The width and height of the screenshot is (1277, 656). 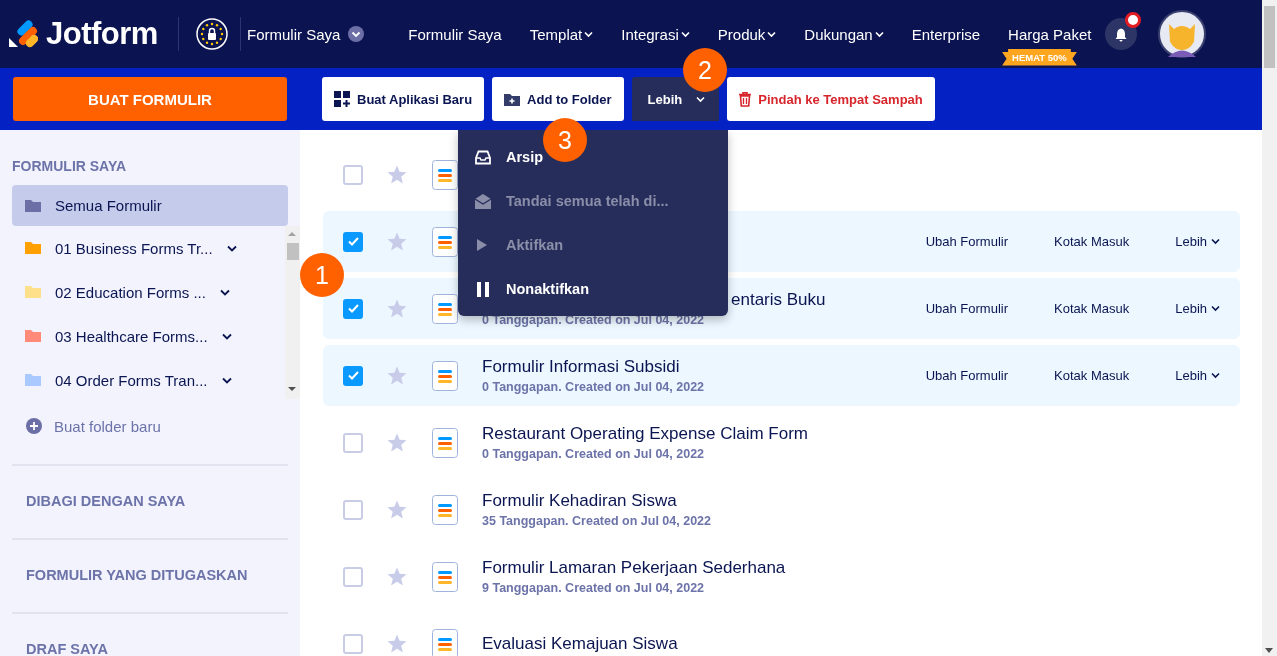 I want to click on promo-ribbon: HEMAT 50%, so click(x=1039, y=57).